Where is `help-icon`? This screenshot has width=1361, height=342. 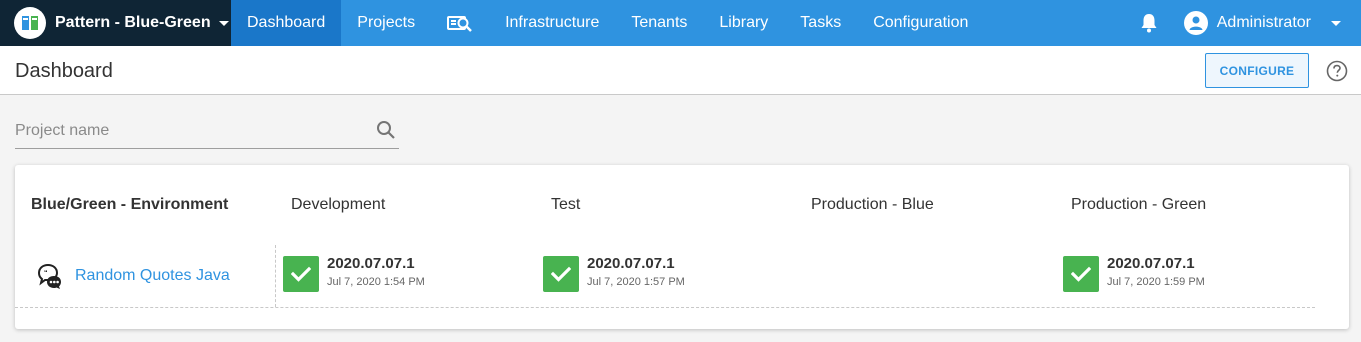 help-icon is located at coordinates (1337, 71).